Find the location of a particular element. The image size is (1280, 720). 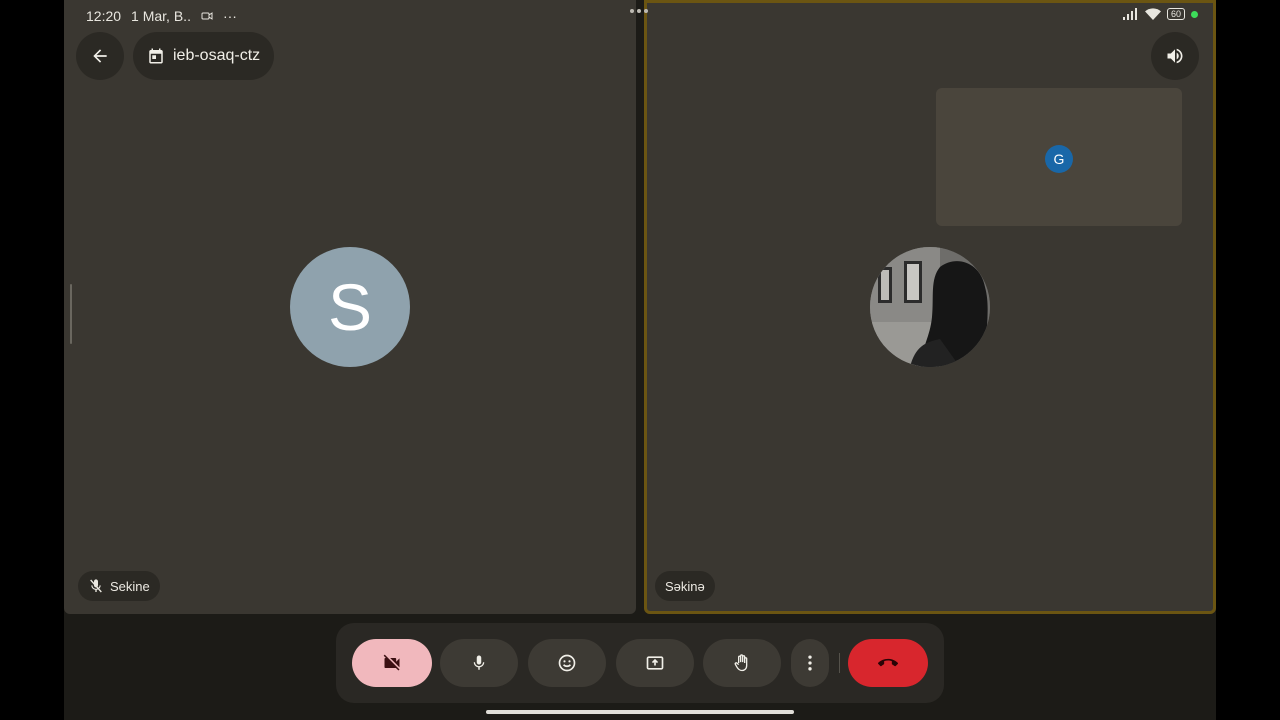

self-view-pip: G is located at coordinates (1059, 157).